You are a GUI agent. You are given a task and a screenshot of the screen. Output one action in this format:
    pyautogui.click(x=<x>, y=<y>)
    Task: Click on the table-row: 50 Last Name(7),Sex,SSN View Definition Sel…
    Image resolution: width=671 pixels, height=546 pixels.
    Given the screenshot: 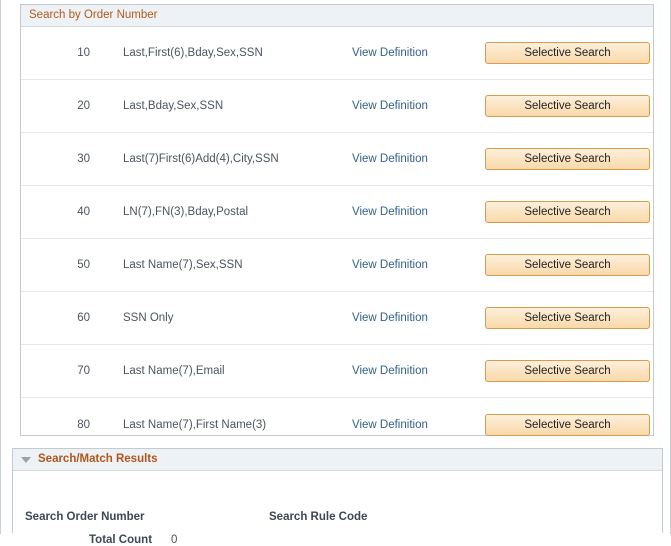 What is the action you would take?
    pyautogui.click(x=337, y=265)
    